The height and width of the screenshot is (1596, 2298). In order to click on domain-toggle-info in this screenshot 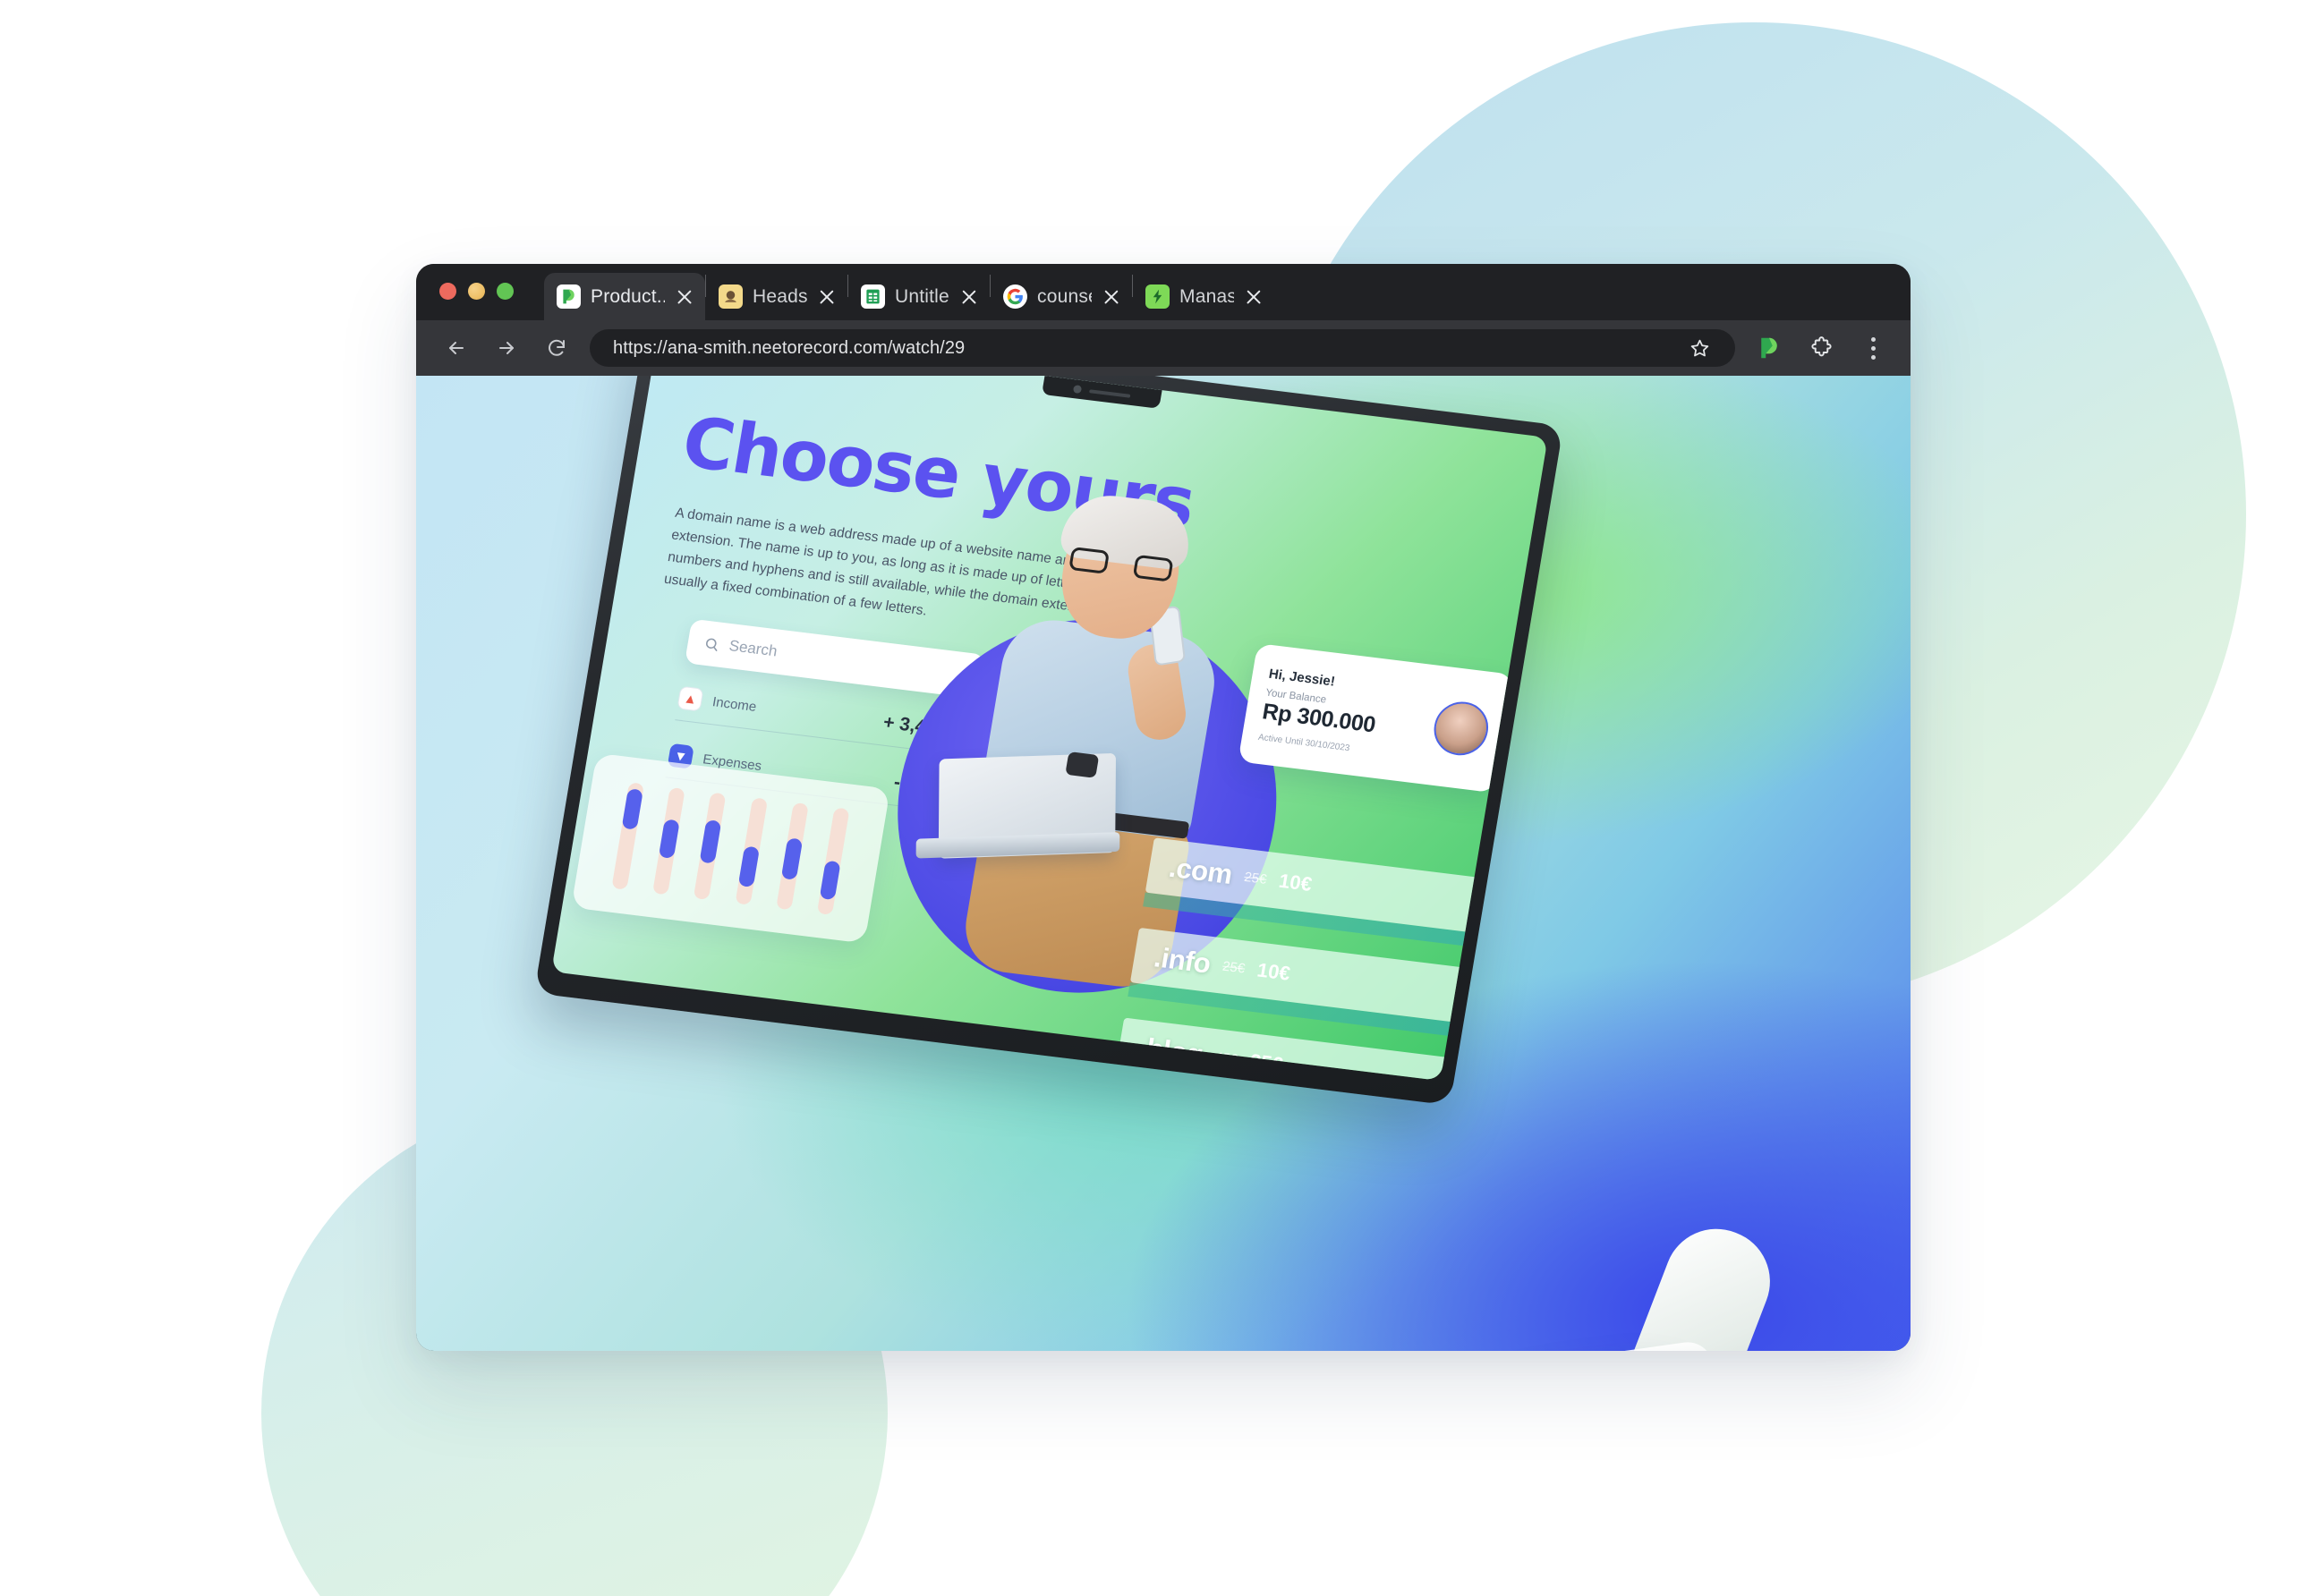, I will do `click(1510, 1016)`.